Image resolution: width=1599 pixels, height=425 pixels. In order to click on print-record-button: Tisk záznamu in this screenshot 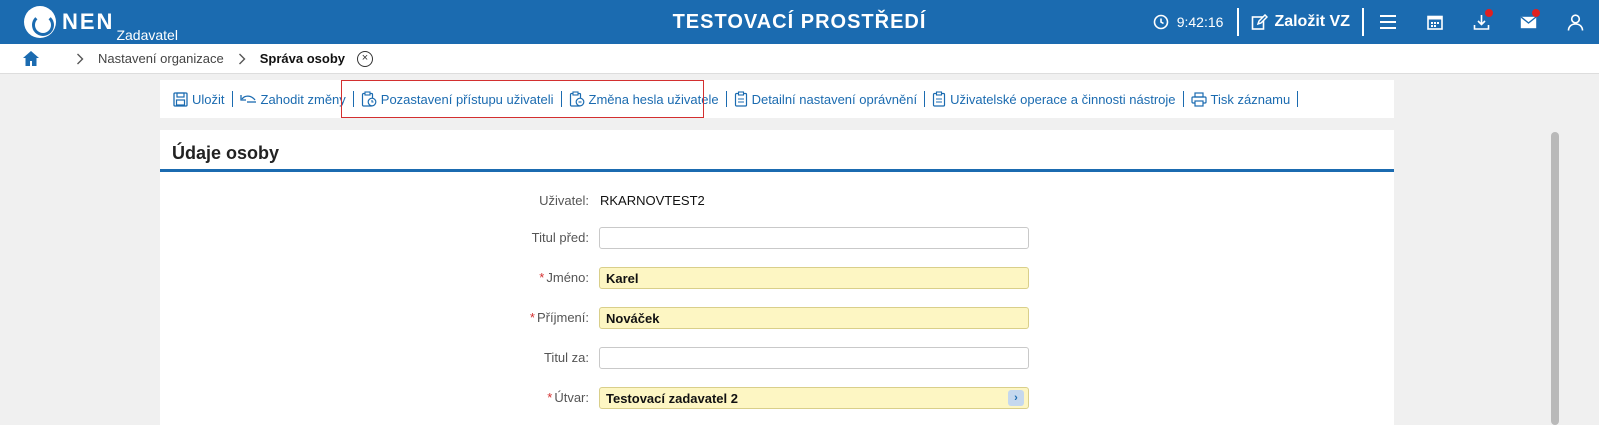, I will do `click(1241, 99)`.